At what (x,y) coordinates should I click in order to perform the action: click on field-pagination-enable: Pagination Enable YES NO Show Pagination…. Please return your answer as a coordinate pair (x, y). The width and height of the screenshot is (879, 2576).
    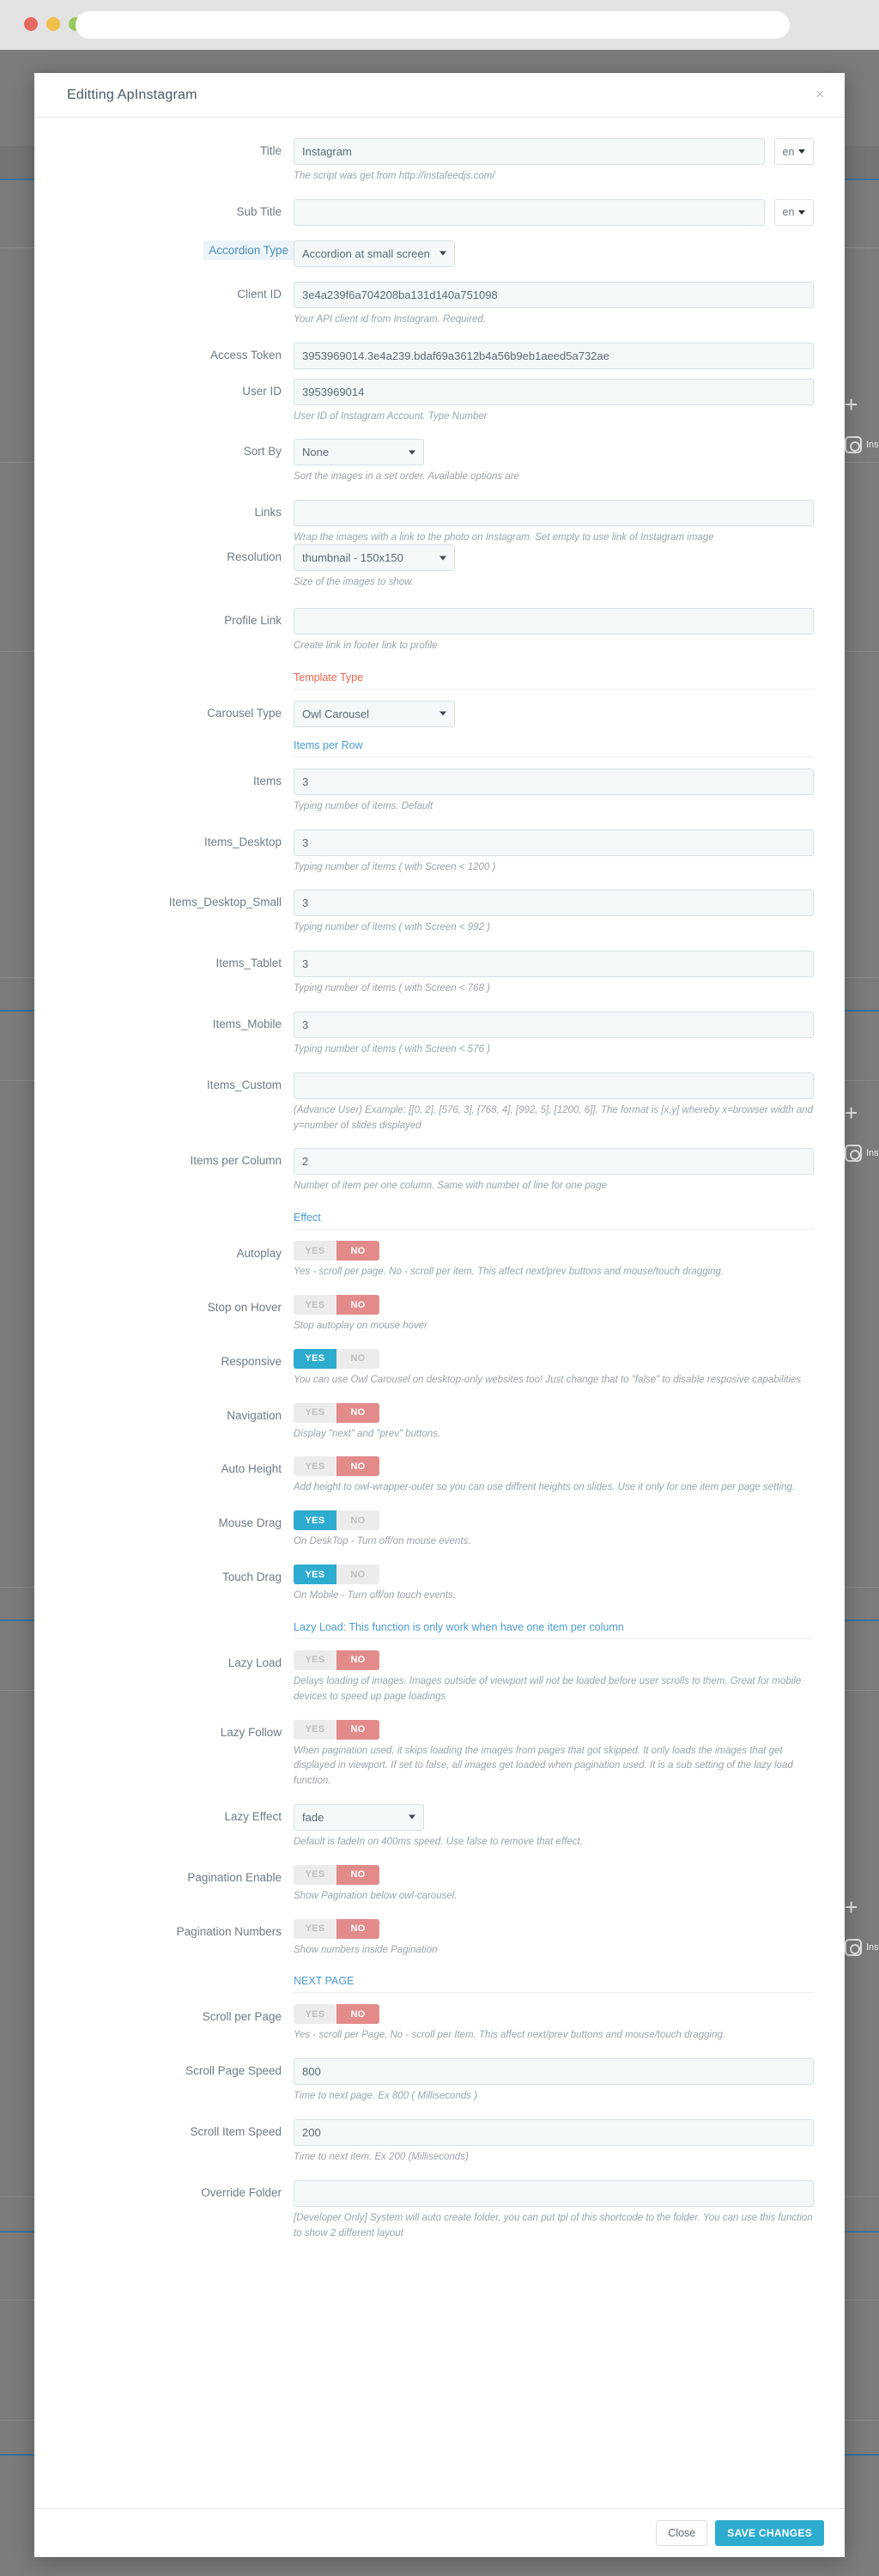
    Looking at the image, I should click on (439, 1885).